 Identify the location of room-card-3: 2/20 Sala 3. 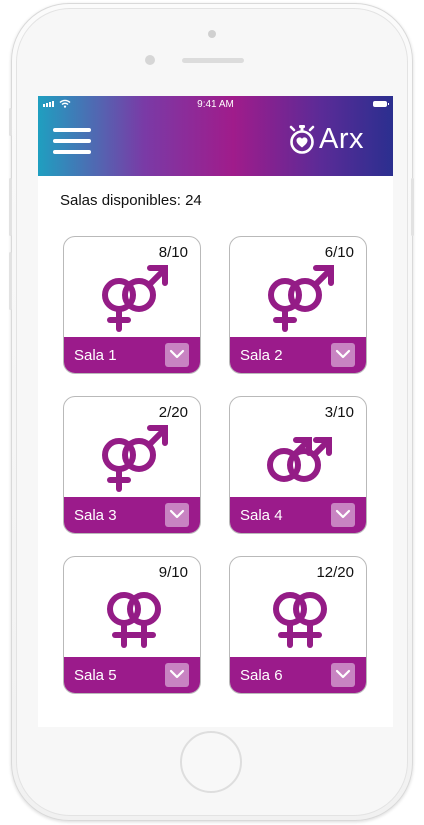
(132, 465).